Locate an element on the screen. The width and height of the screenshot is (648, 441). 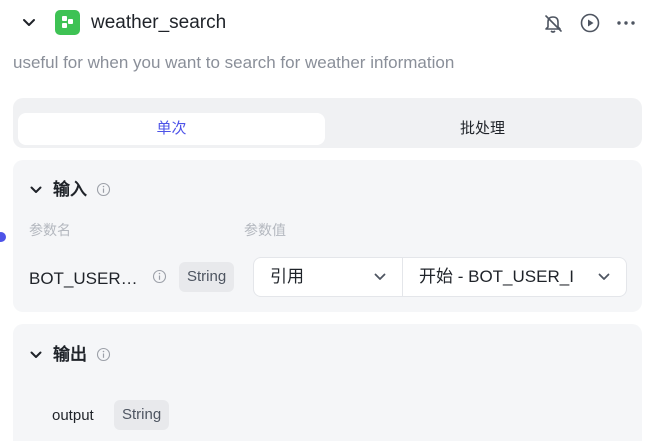
play-circle-icon is located at coordinates (590, 23).